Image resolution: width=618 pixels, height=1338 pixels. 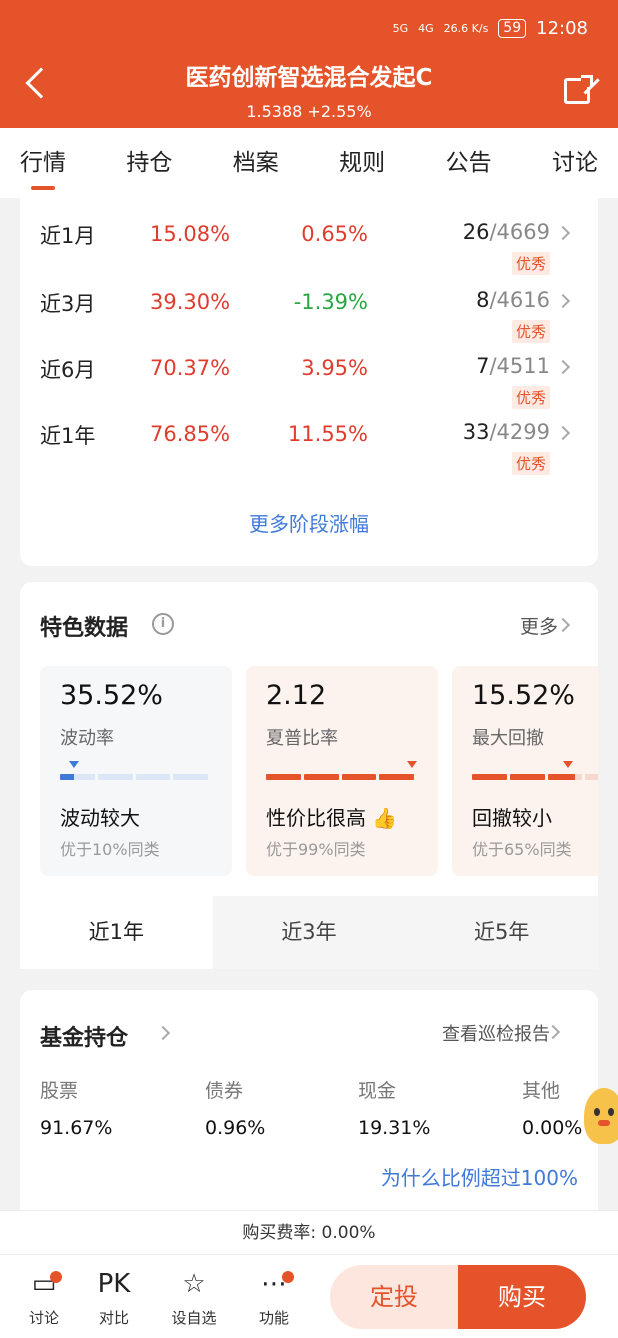 What do you see at coordinates (506, 232) in the screenshot?
I see `period-rank: 26/4669` at bounding box center [506, 232].